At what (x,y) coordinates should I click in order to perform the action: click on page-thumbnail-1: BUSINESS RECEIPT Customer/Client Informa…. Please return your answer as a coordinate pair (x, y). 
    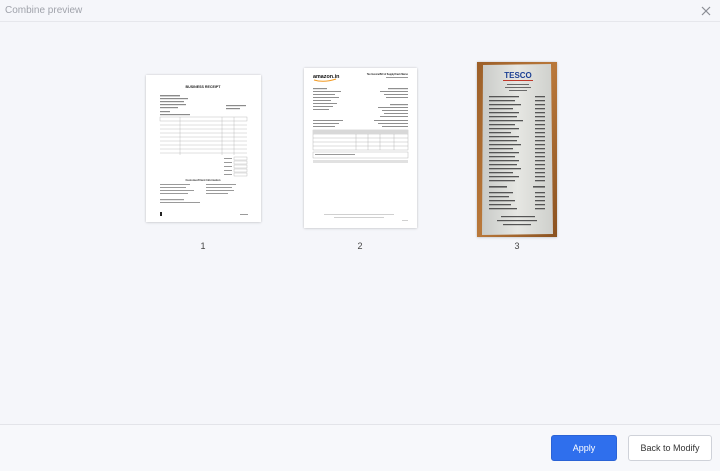
    Looking at the image, I should click on (203, 148).